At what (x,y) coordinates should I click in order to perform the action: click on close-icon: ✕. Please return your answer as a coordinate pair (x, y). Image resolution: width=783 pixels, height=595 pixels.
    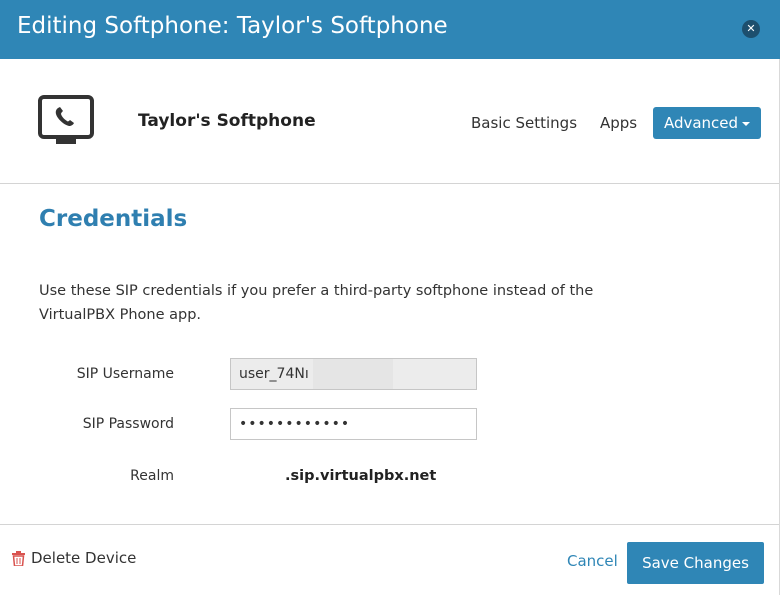
    Looking at the image, I should click on (751, 29).